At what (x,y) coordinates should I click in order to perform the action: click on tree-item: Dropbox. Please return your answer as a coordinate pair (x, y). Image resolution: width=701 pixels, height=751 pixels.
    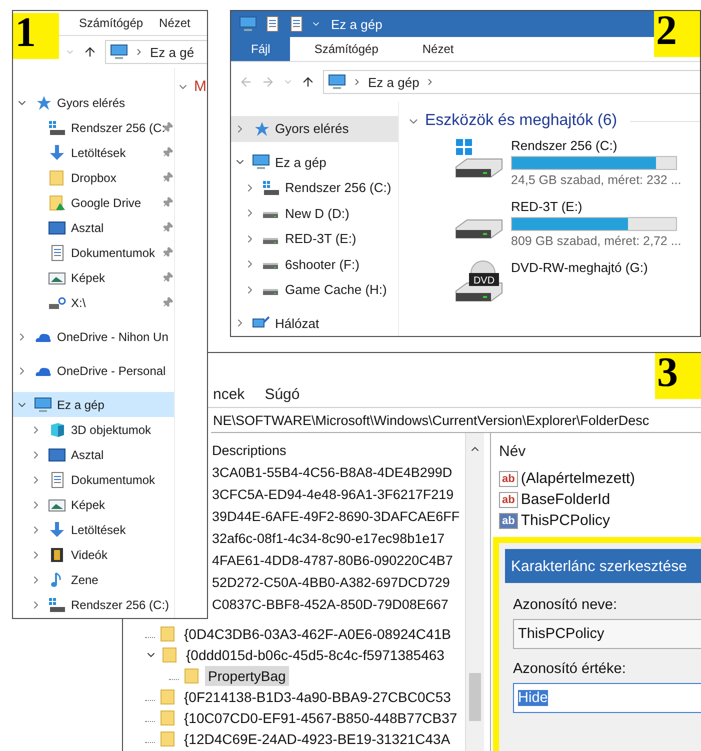
    Looking at the image, I should click on (93, 177).